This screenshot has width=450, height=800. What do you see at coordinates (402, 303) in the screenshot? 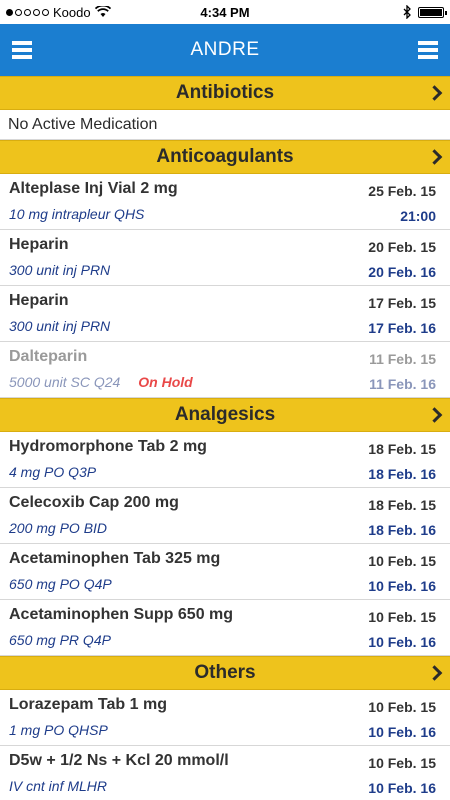
I see `medication-start-date: 17 Feb. 15` at bounding box center [402, 303].